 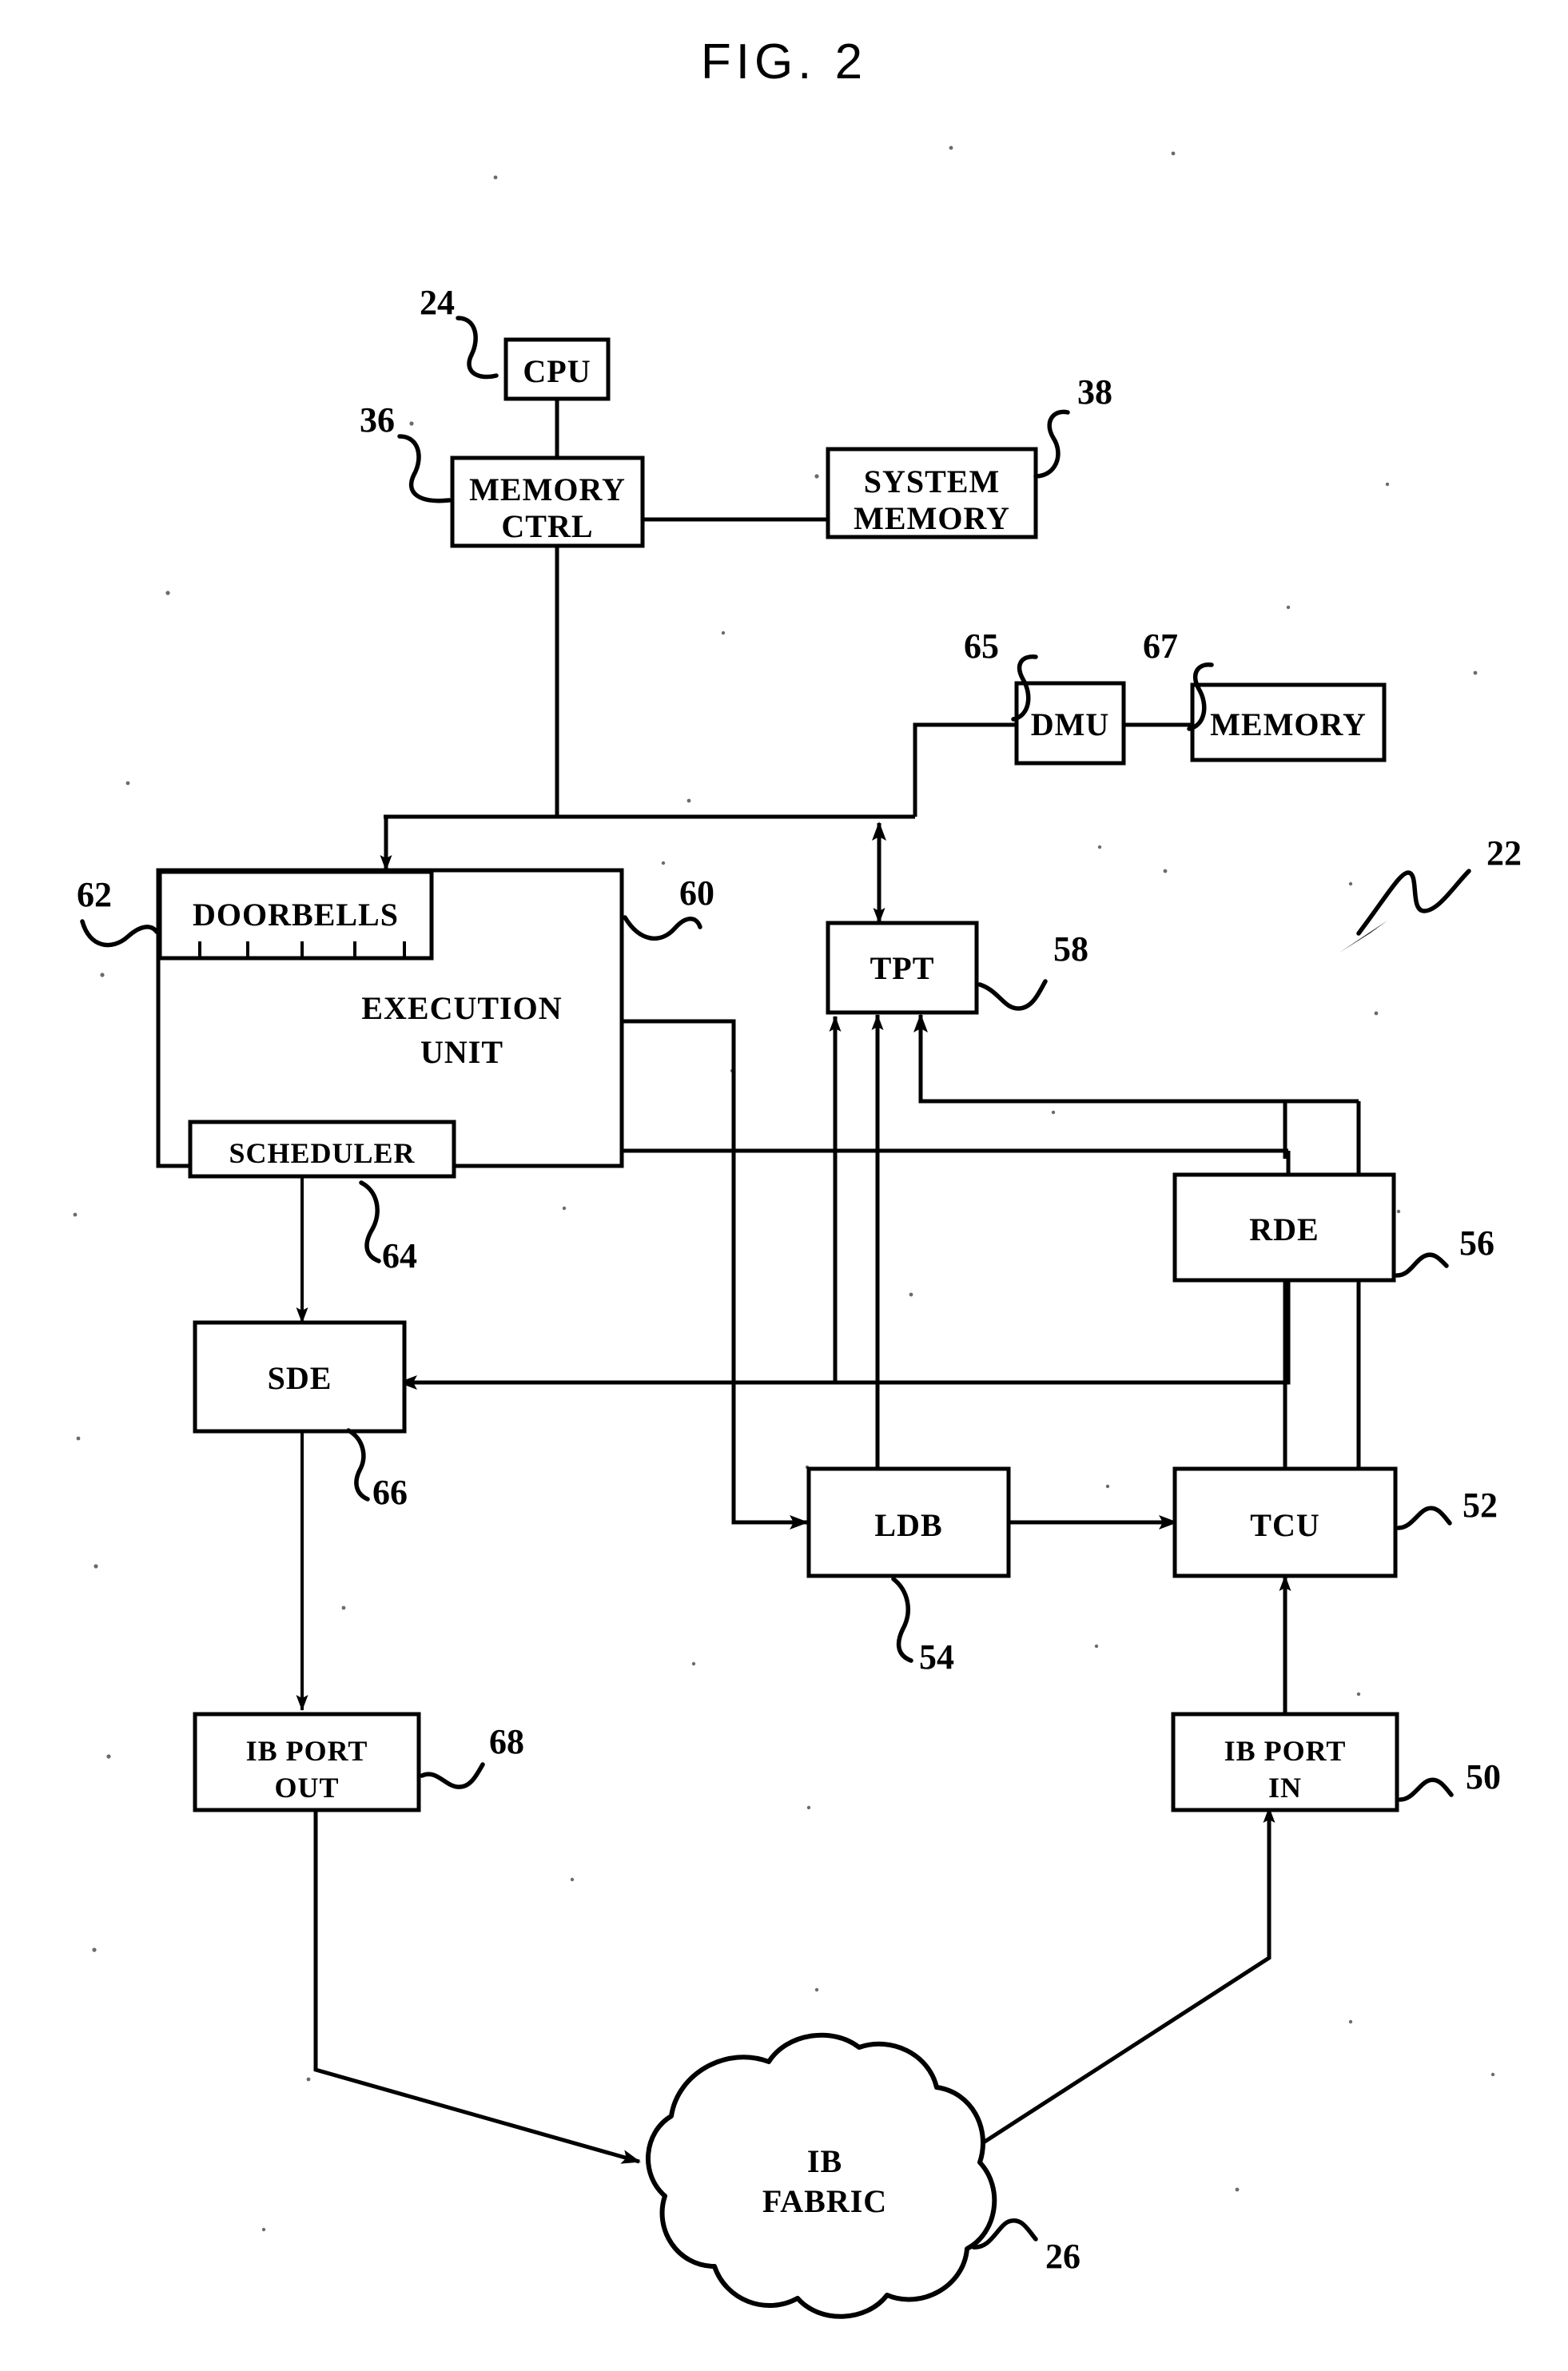 I want to click on block-label-doorbells: DOORBELLS, so click(x=296, y=915).